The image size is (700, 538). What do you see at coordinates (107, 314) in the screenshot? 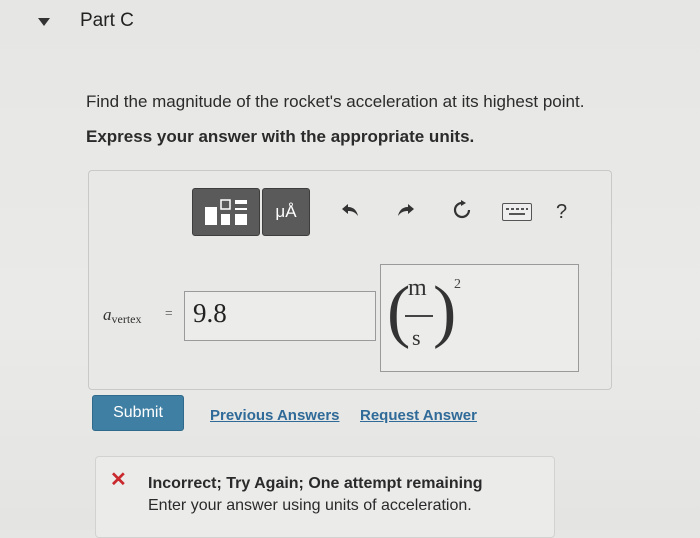
I see `variable-symbol: a` at bounding box center [107, 314].